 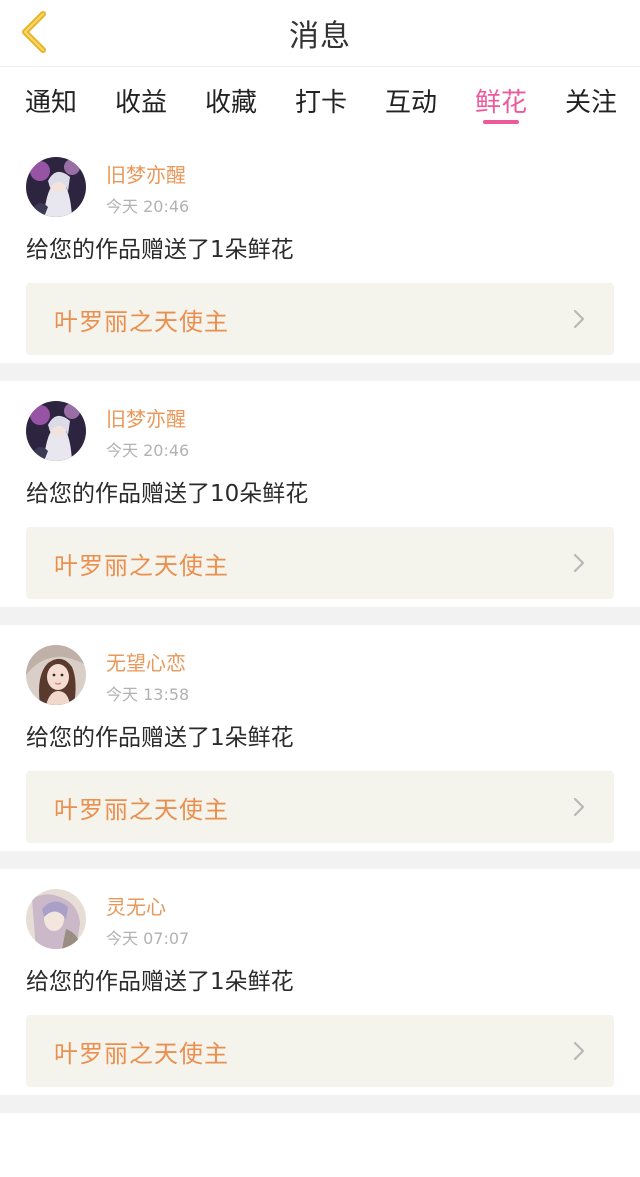 What do you see at coordinates (500, 103) in the screenshot?
I see `tab-label: 鲜花` at bounding box center [500, 103].